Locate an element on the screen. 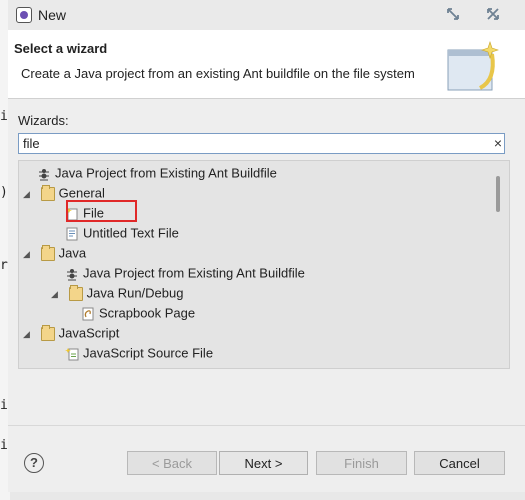 This screenshot has width=525, height=500. annotation-highlight-box is located at coordinates (101, 211).